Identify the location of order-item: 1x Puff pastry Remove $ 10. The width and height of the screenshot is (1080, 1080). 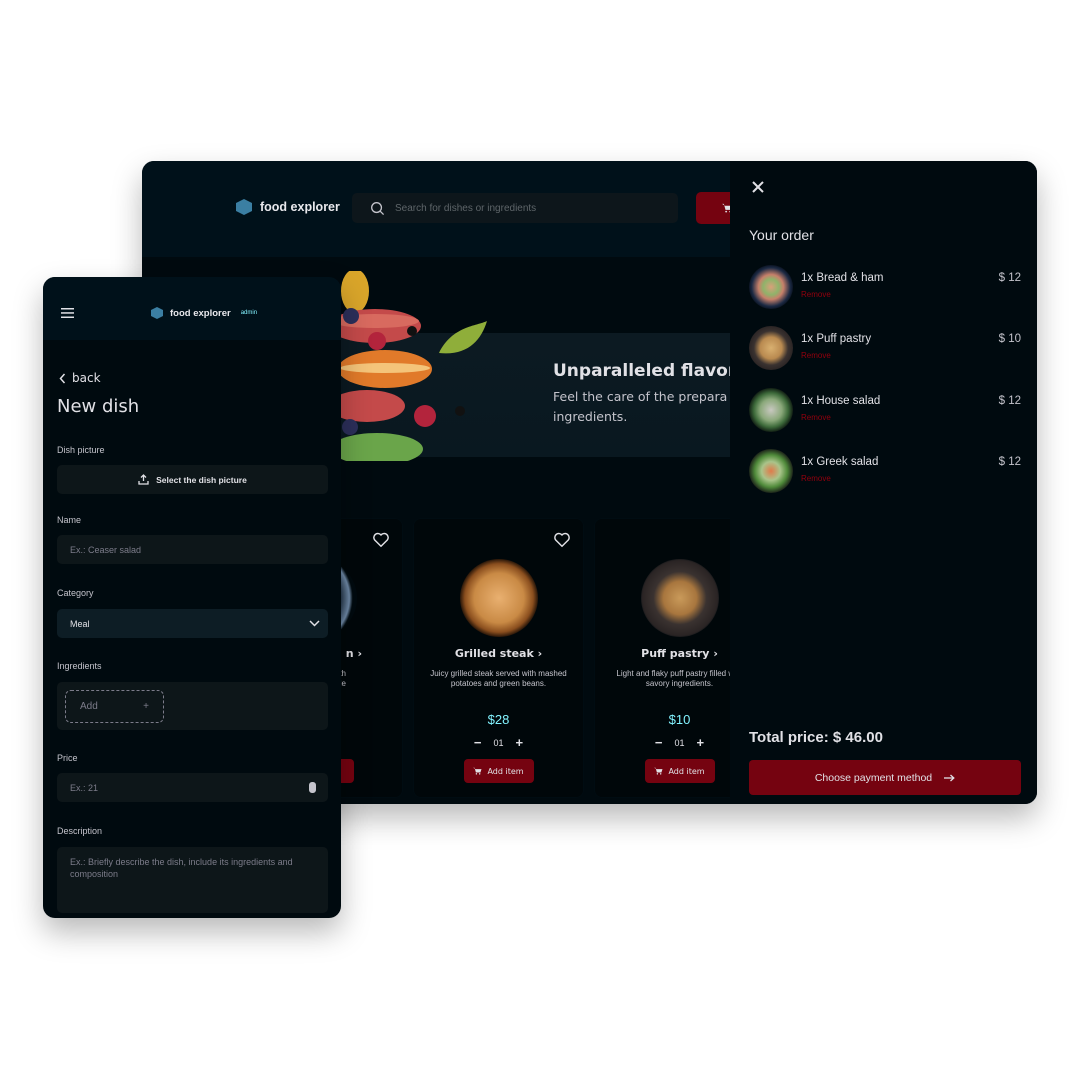
(885, 349).